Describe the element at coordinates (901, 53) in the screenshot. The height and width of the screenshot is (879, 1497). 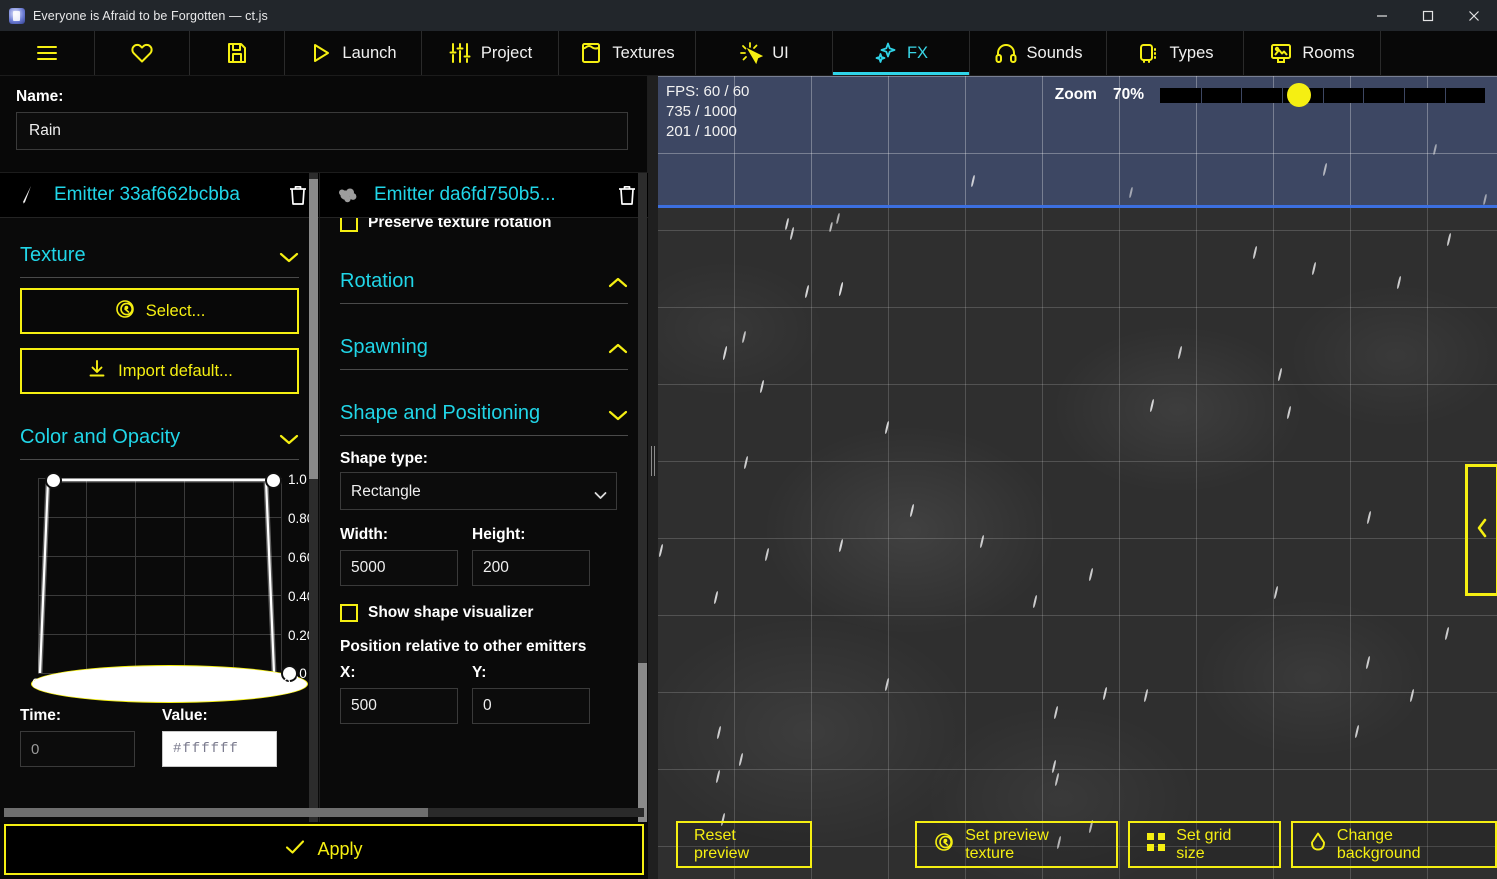
I see `tab-fx: FX` at that location.